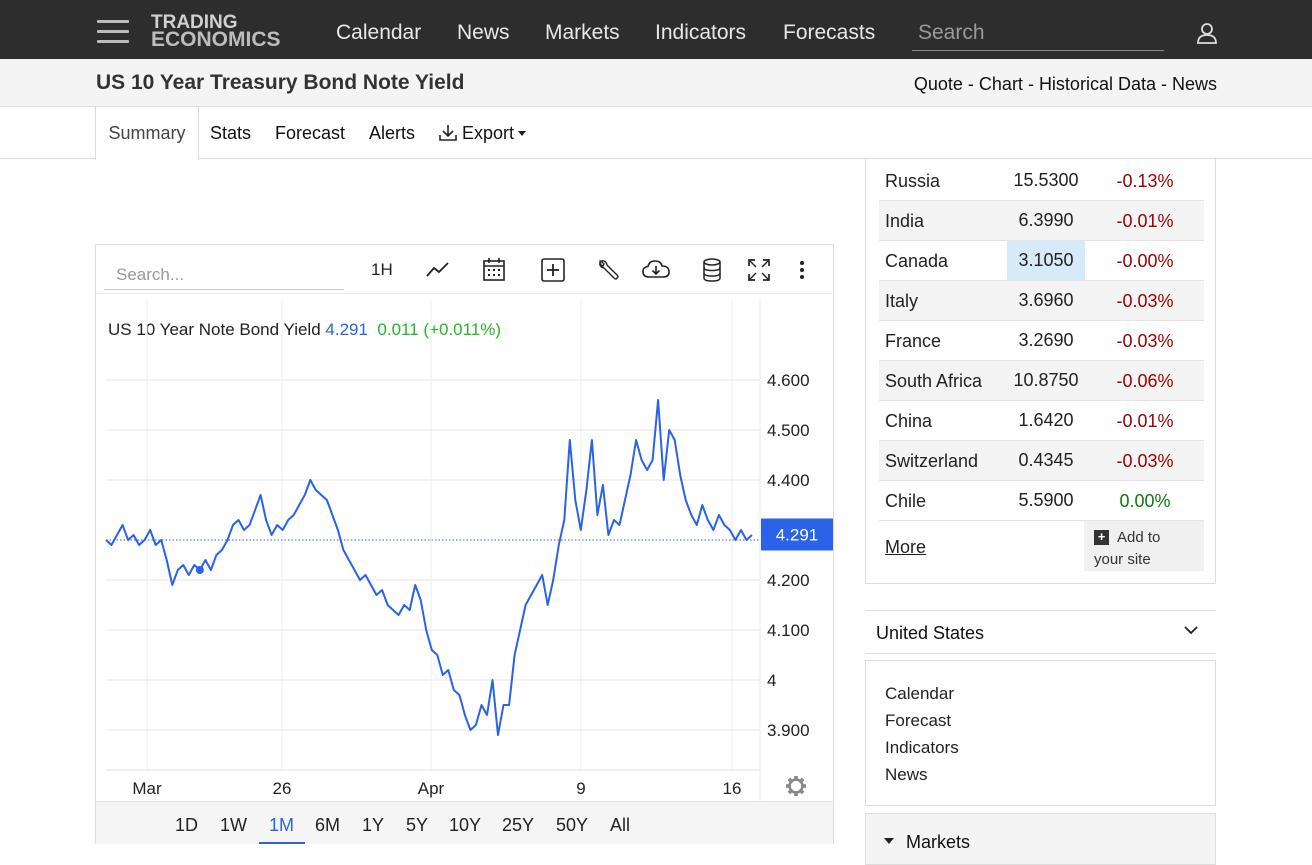  I want to click on download-icon, so click(448, 133).